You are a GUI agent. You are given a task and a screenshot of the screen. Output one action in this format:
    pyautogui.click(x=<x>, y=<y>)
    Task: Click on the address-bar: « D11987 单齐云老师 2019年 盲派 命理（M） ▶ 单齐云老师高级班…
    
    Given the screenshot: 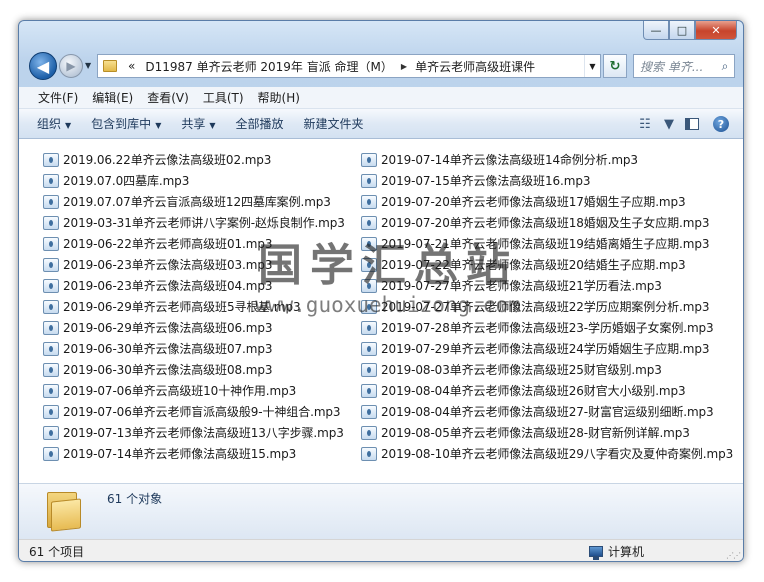 What is the action you would take?
    pyautogui.click(x=349, y=66)
    